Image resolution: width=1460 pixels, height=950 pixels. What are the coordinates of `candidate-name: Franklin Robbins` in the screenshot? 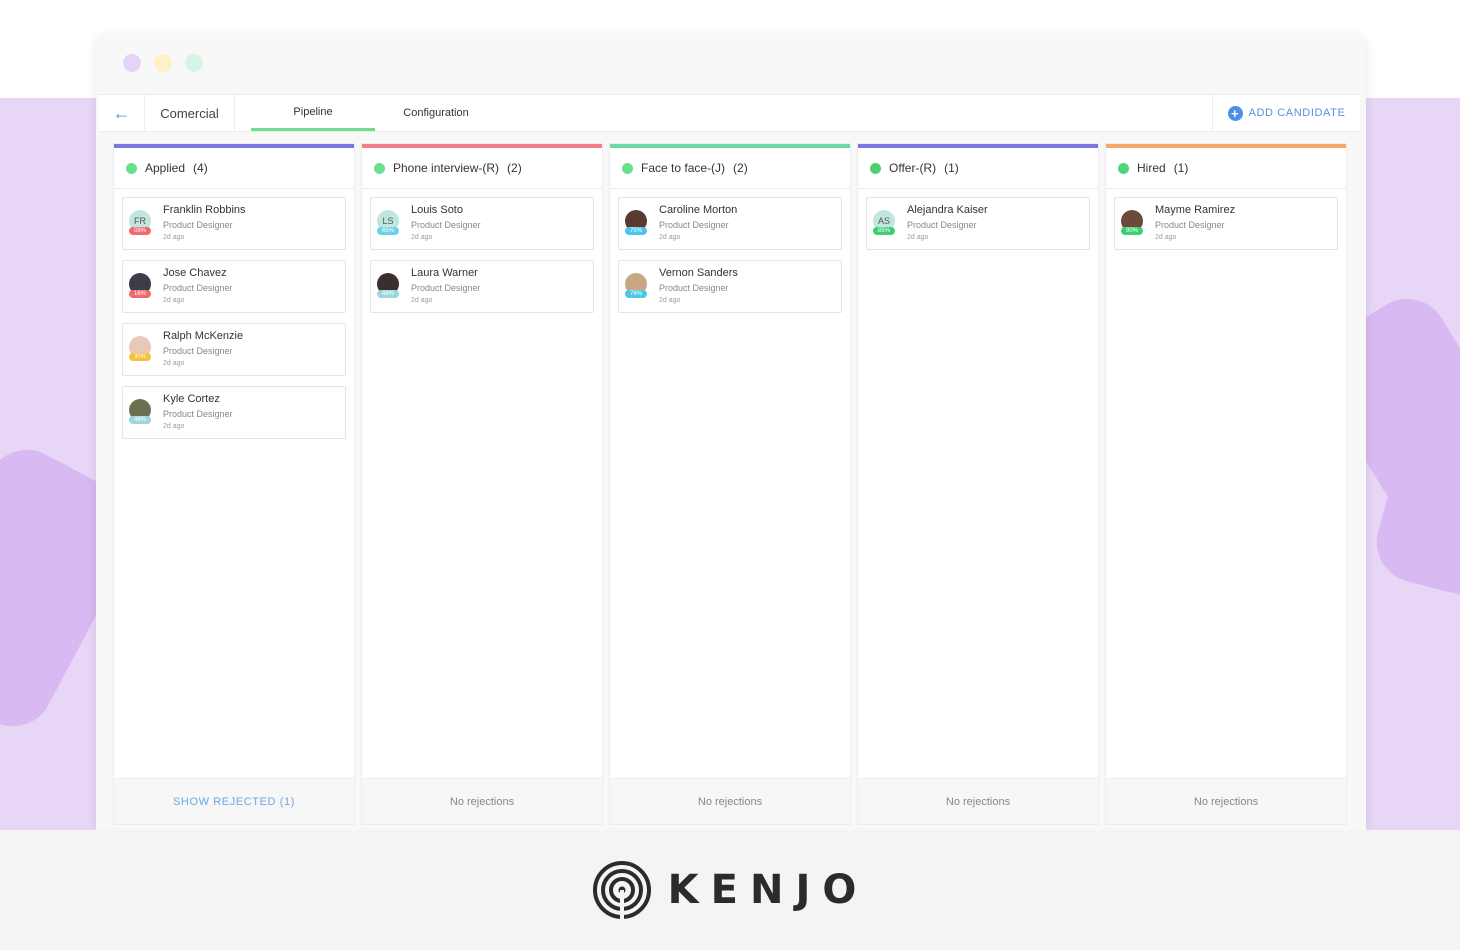 It's located at (204, 210).